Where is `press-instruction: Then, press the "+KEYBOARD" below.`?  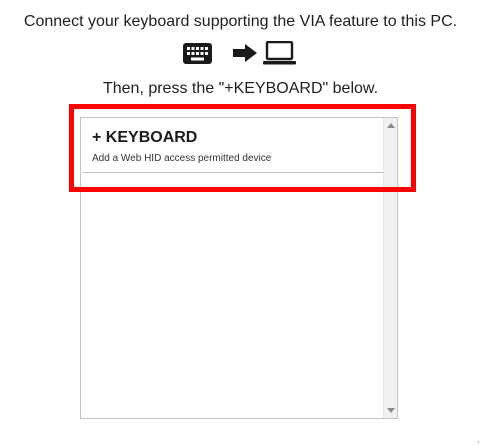 press-instruction: Then, press the "+KEYBOARD" below. is located at coordinates (240, 88).